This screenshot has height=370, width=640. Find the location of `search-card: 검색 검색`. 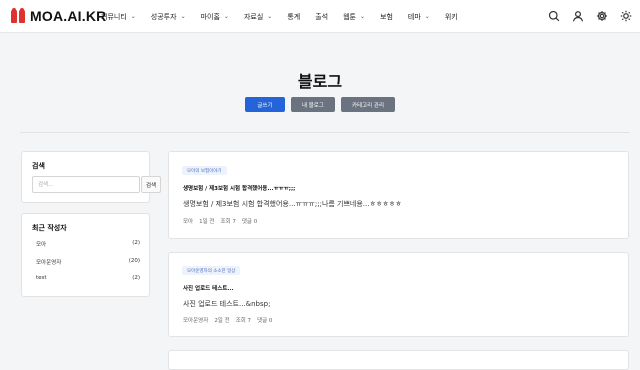

search-card: 검색 검색 is located at coordinates (91, 177).